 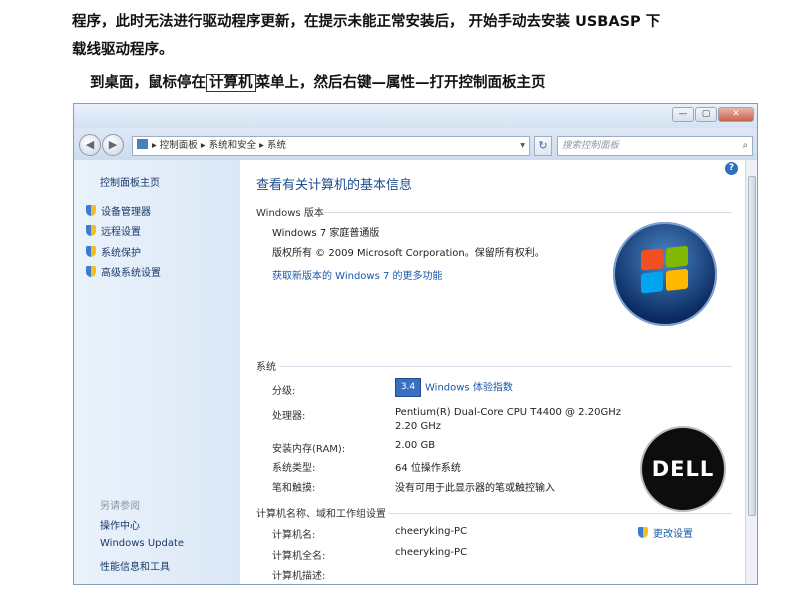 I want to click on control-panel-icon, so click(x=142, y=144).